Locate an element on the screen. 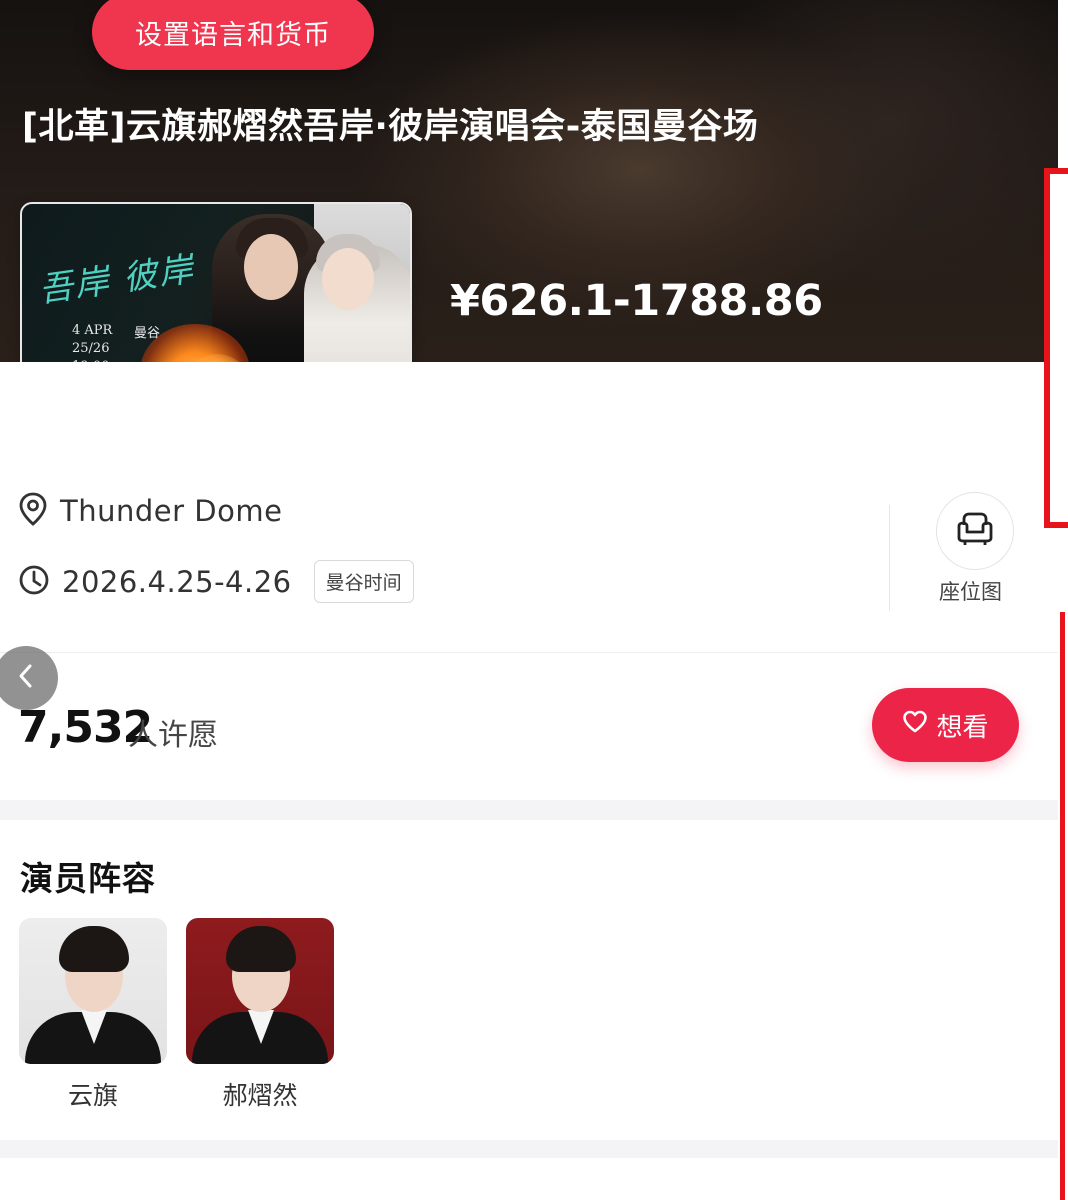 The image size is (1068, 1200). poster-figure-left-face is located at coordinates (271, 267).